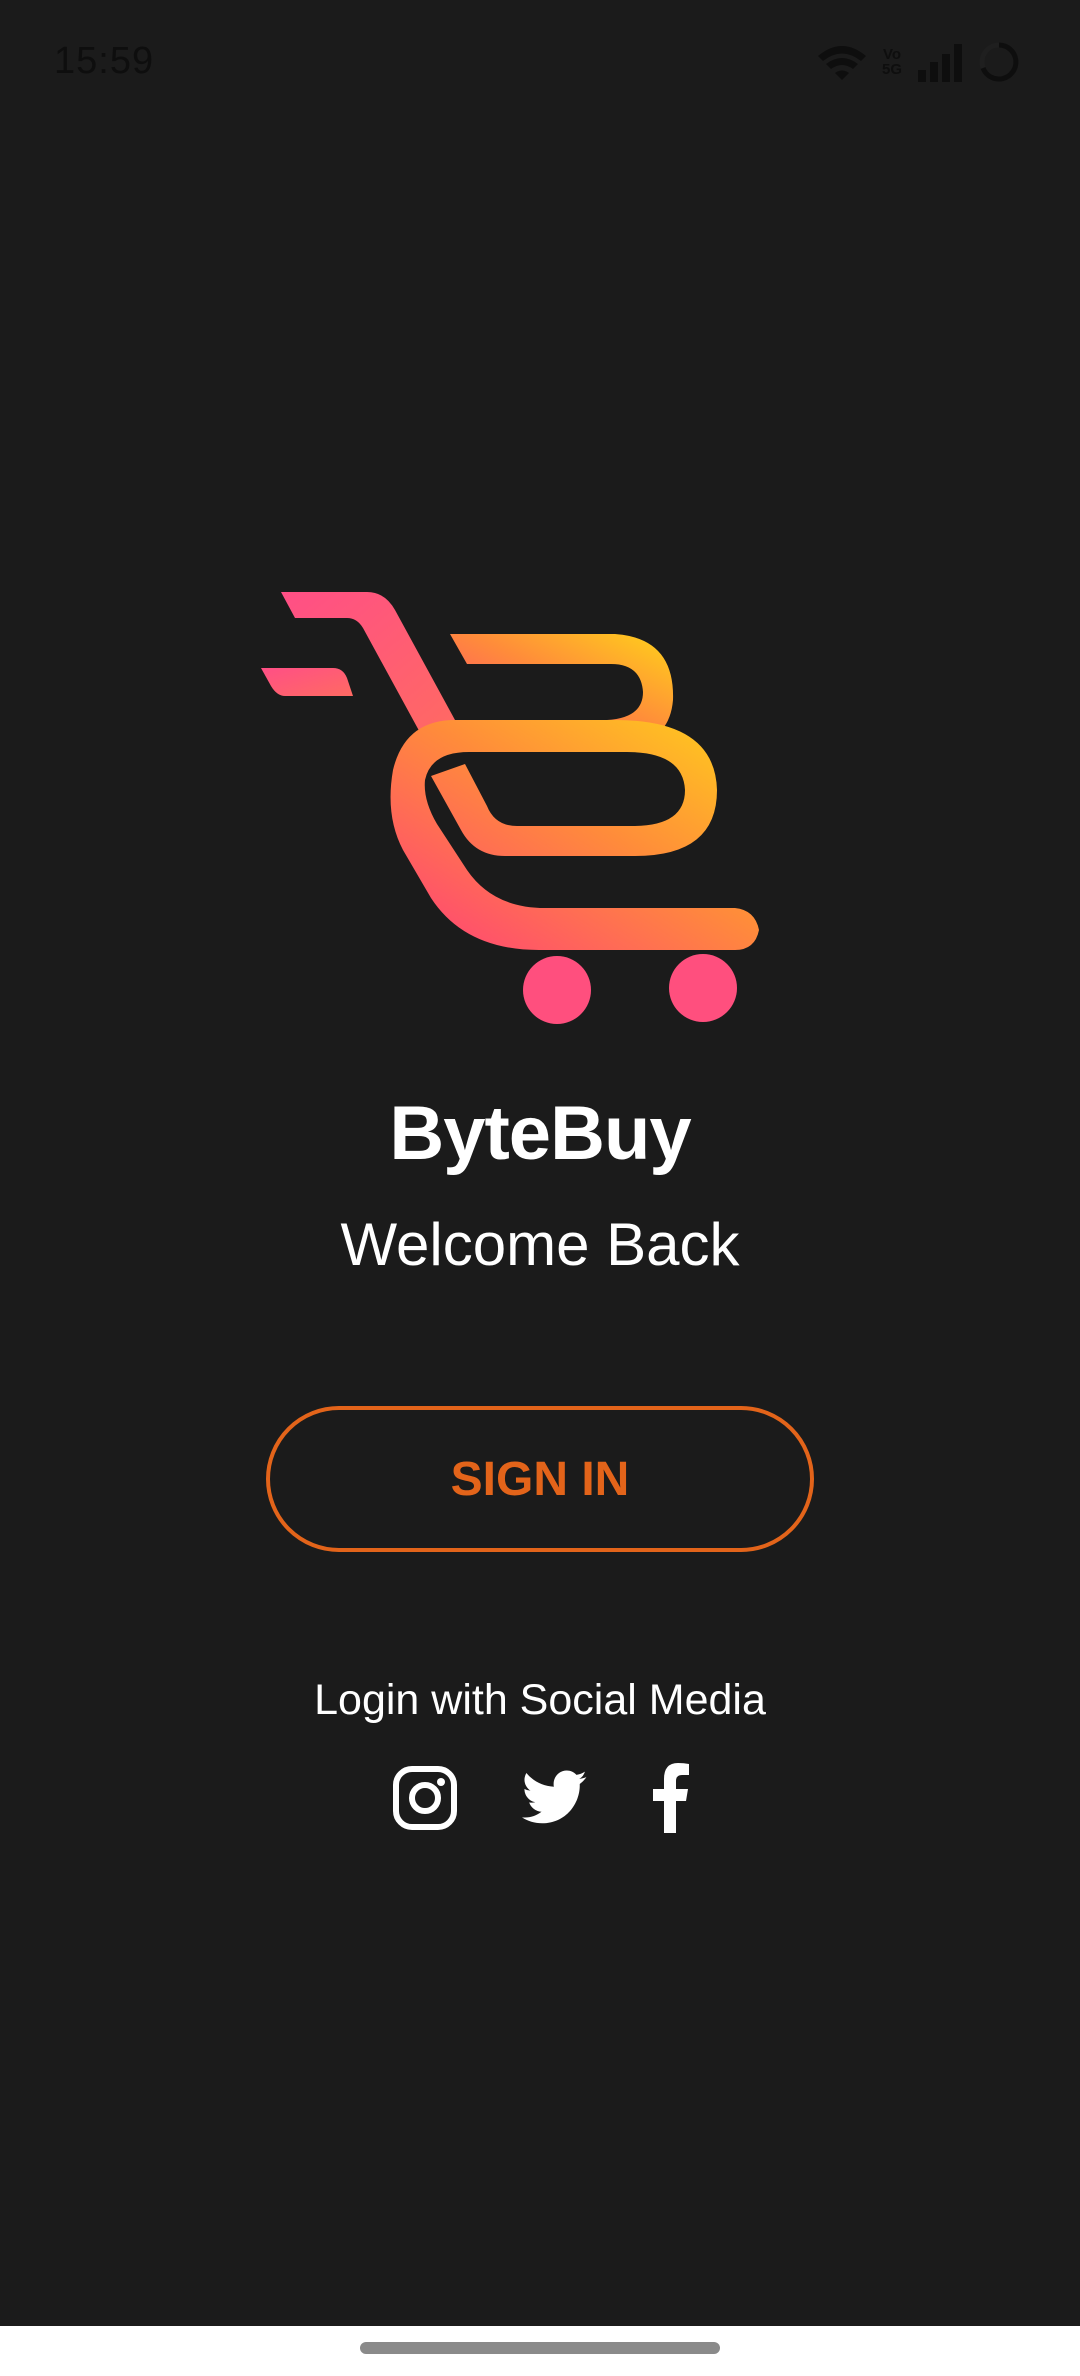 The width and height of the screenshot is (1080, 2376). I want to click on status-time: 15:59, so click(104, 61).